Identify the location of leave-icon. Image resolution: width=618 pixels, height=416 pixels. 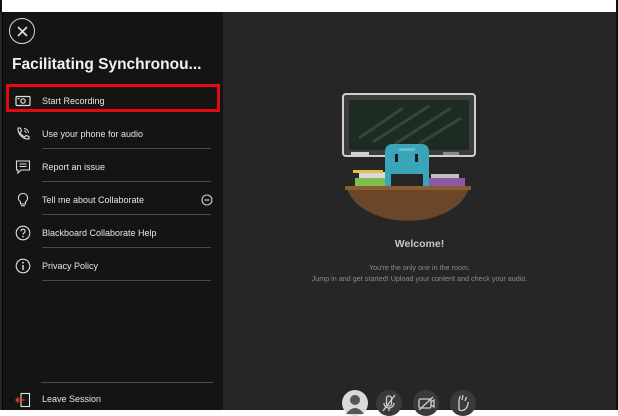
(23, 400).